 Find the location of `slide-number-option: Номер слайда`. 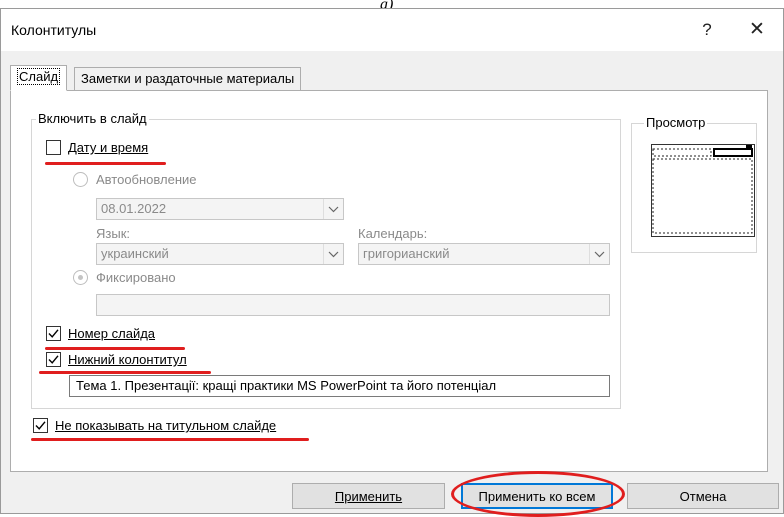

slide-number-option: Номер слайда is located at coordinates (100, 333).